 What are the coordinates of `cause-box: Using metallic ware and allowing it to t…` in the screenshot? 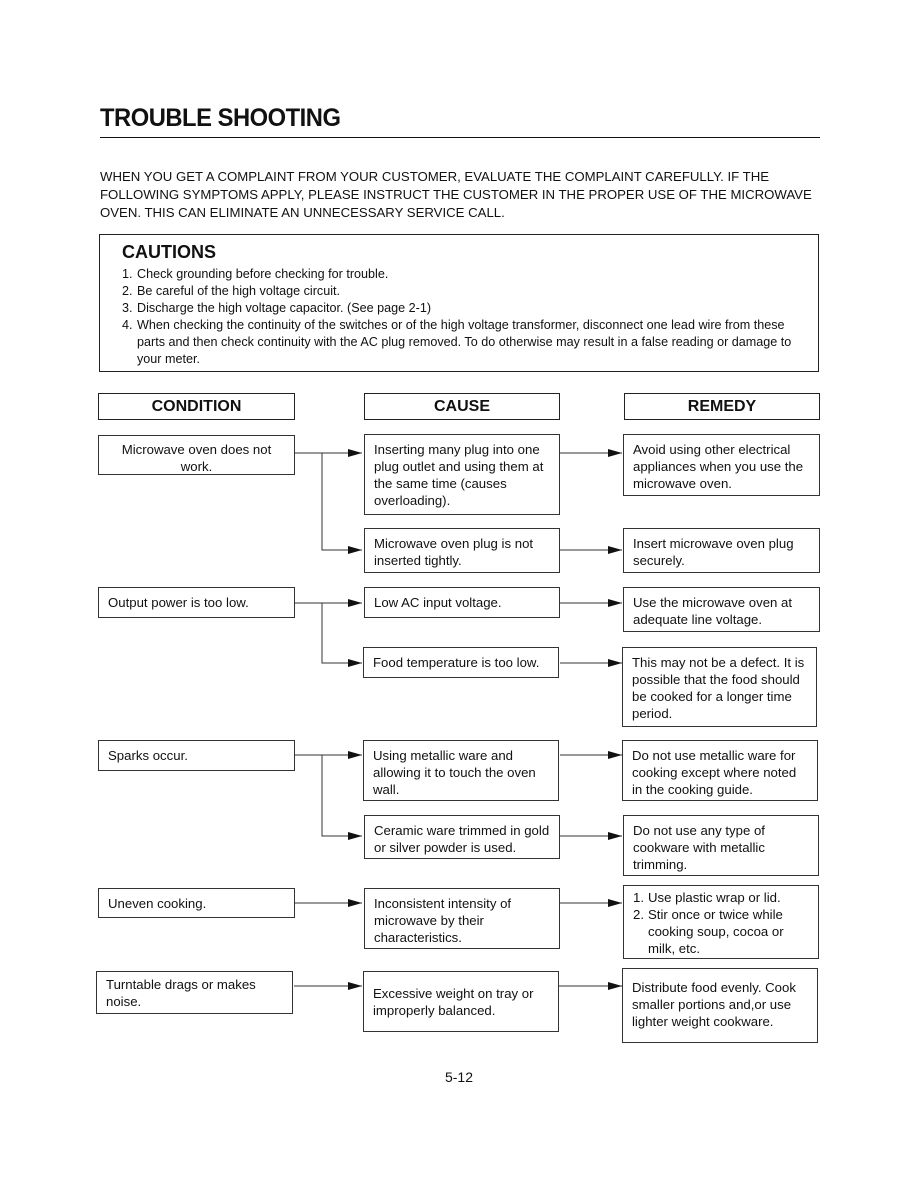 It's located at (461, 770).